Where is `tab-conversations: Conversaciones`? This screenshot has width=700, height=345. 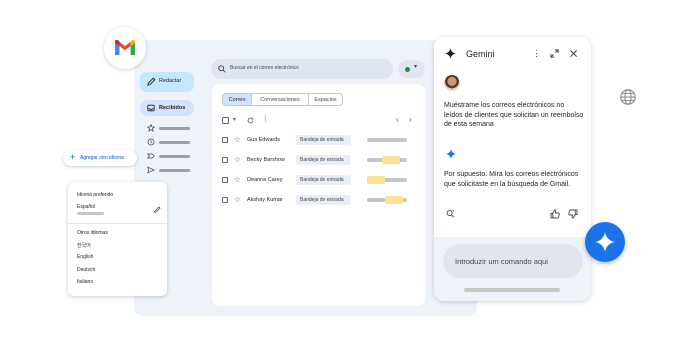
tab-conversations: Conversaciones is located at coordinates (280, 99).